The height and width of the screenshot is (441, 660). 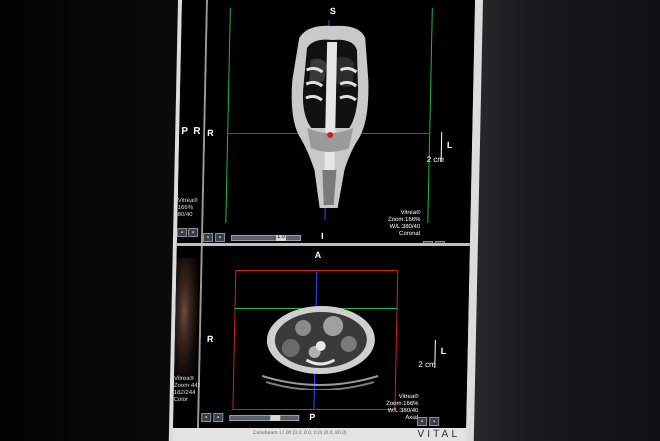 What do you see at coordinates (312, 417) in the screenshot?
I see `orientation-label-posterior: P` at bounding box center [312, 417].